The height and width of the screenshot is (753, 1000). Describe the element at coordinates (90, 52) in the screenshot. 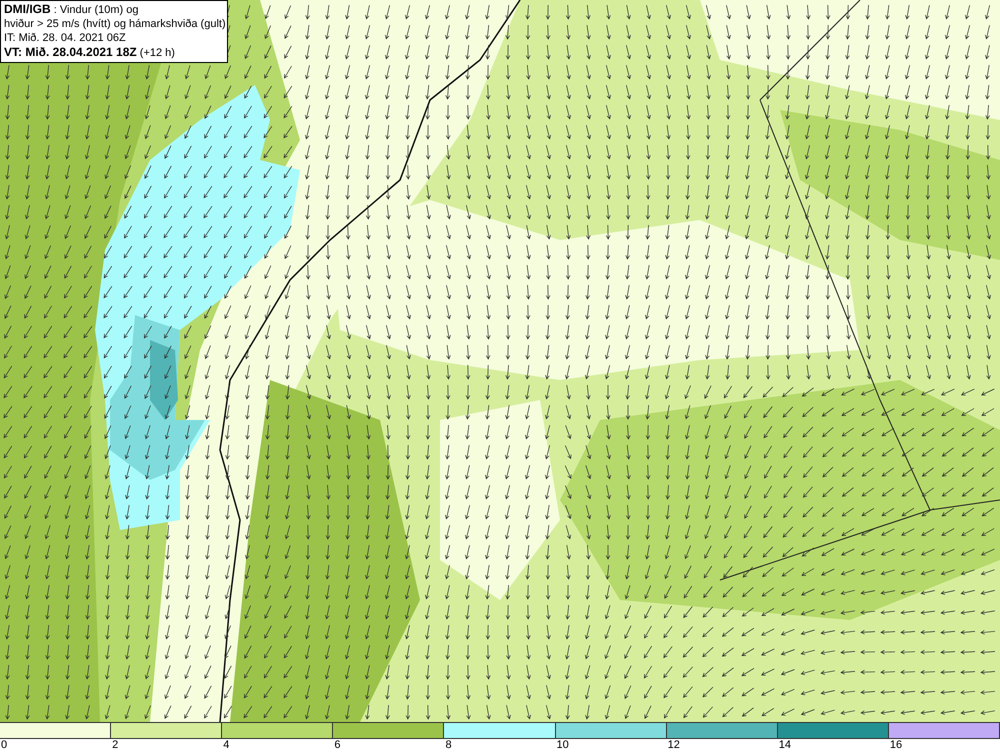

I see `caption-line: VT: Mið. 28.04.2021 18Z (+12 h)` at that location.